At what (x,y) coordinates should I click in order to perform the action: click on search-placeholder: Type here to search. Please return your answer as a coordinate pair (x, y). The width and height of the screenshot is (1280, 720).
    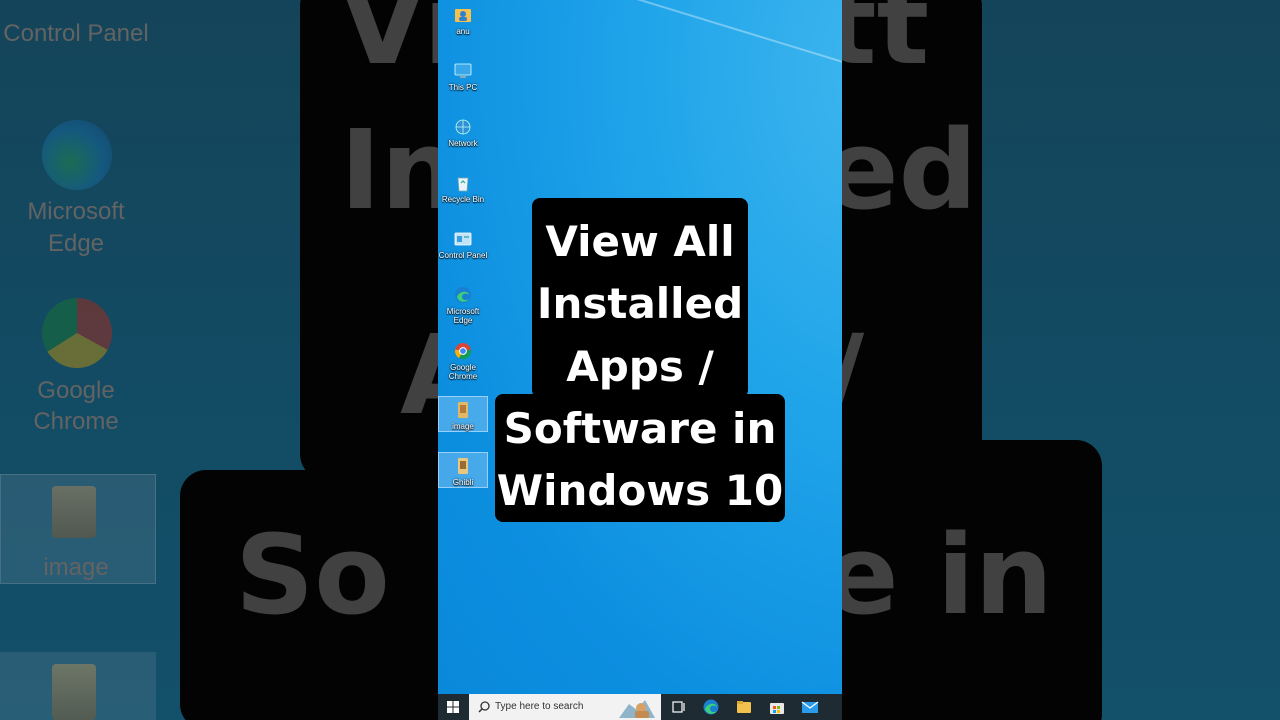
    Looking at the image, I should click on (539, 706).